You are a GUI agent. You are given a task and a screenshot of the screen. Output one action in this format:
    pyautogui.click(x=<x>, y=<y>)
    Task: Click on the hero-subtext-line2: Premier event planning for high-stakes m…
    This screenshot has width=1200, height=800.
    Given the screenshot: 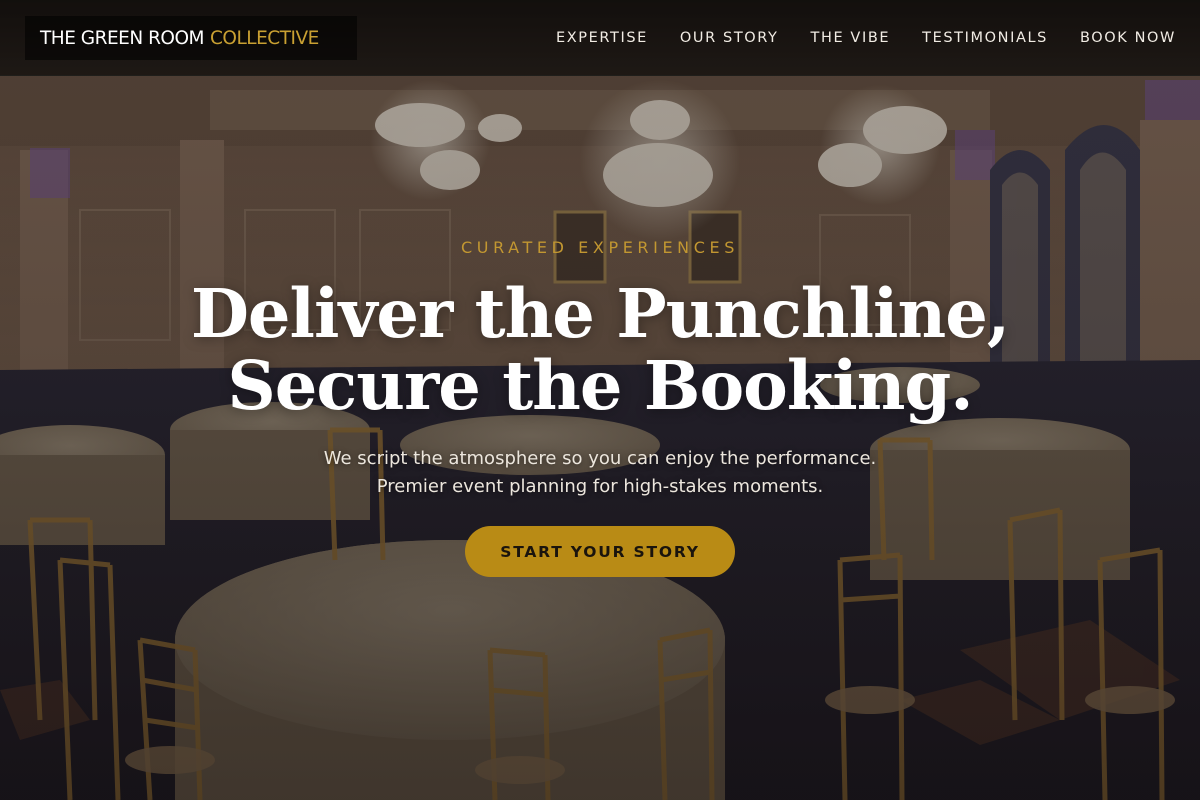 What is the action you would take?
    pyautogui.click(x=600, y=486)
    